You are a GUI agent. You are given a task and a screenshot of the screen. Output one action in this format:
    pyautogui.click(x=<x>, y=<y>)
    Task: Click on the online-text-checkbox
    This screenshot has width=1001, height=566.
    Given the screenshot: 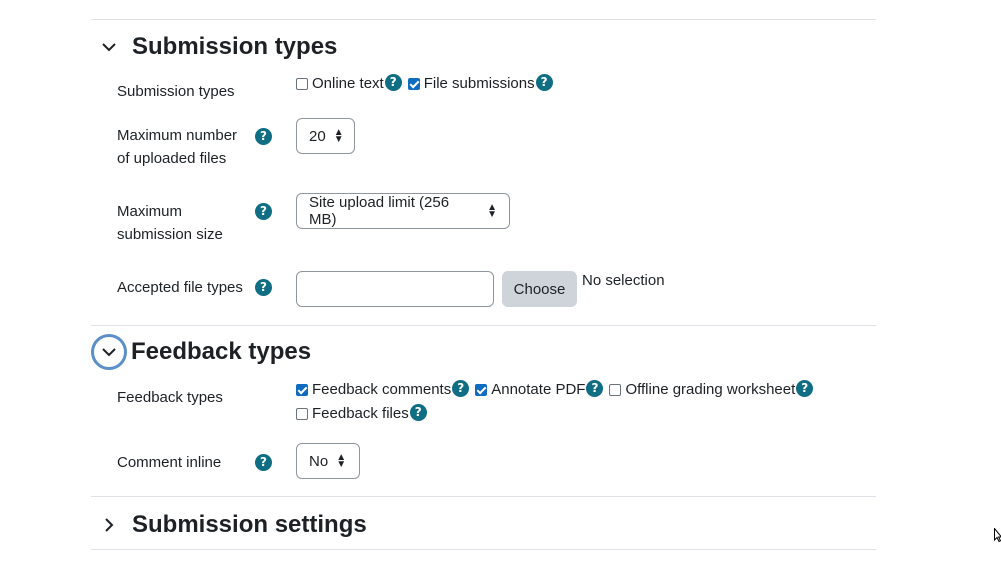 What is the action you would take?
    pyautogui.click(x=302, y=83)
    